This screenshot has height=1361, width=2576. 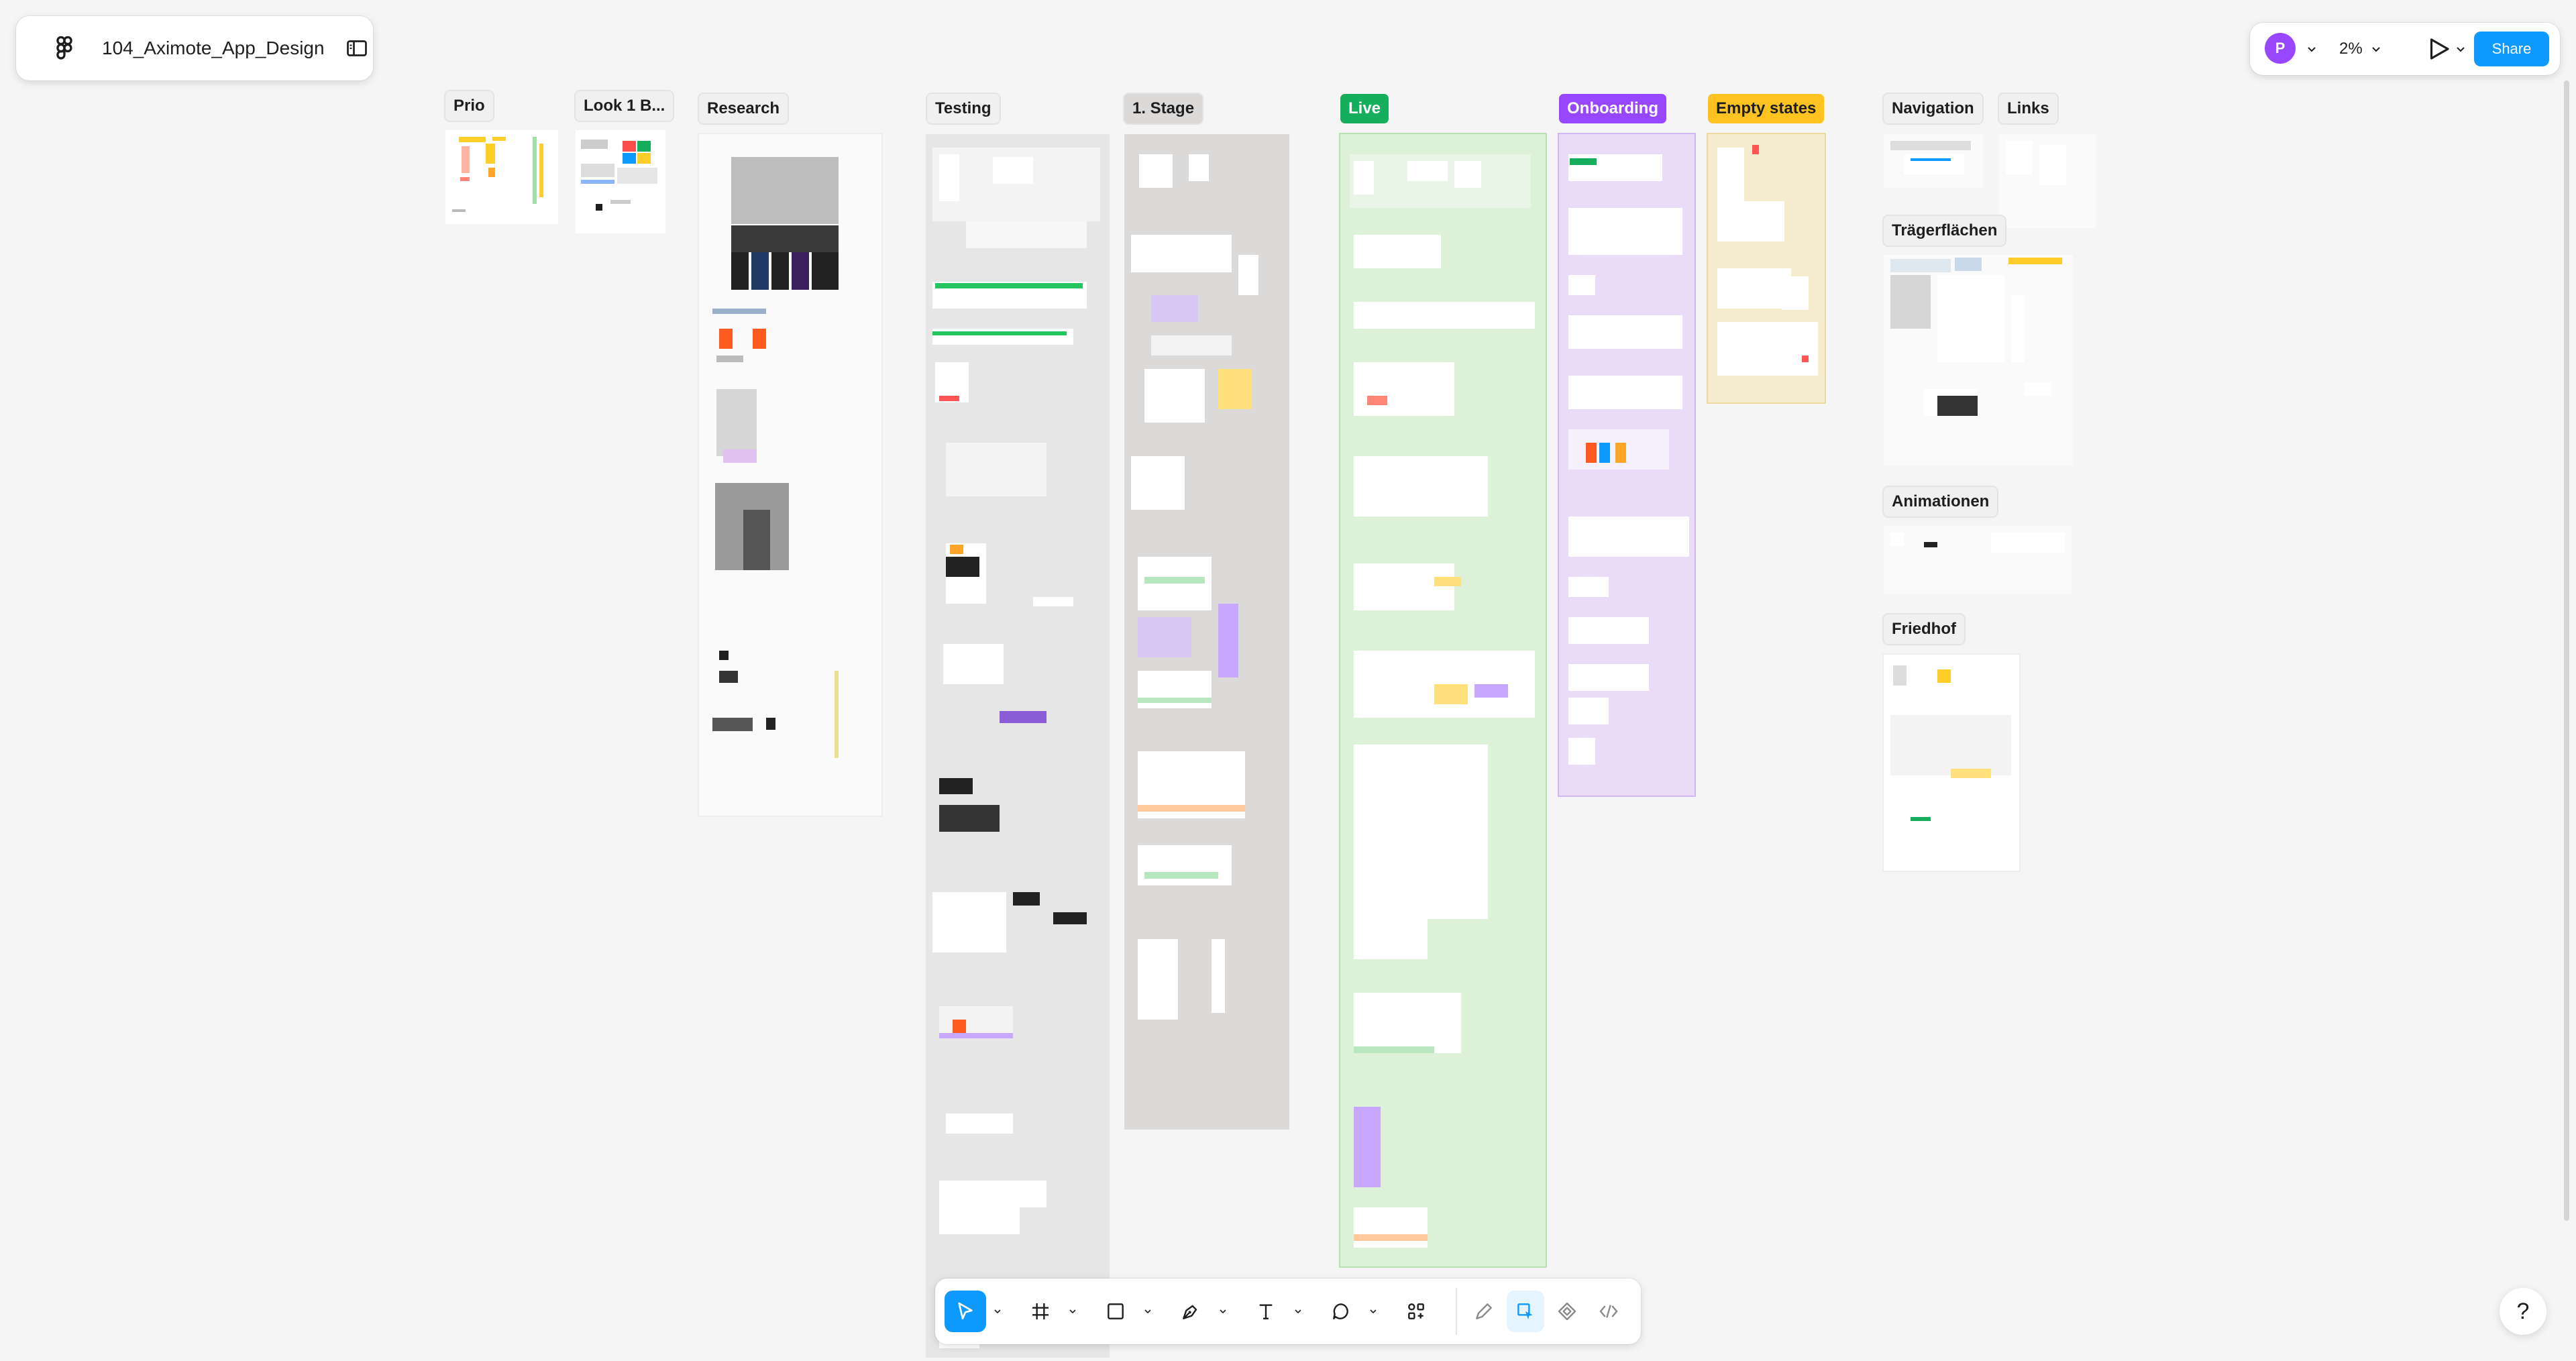 What do you see at coordinates (1924, 629) in the screenshot?
I see `section-label-friedhof: Friedhof` at bounding box center [1924, 629].